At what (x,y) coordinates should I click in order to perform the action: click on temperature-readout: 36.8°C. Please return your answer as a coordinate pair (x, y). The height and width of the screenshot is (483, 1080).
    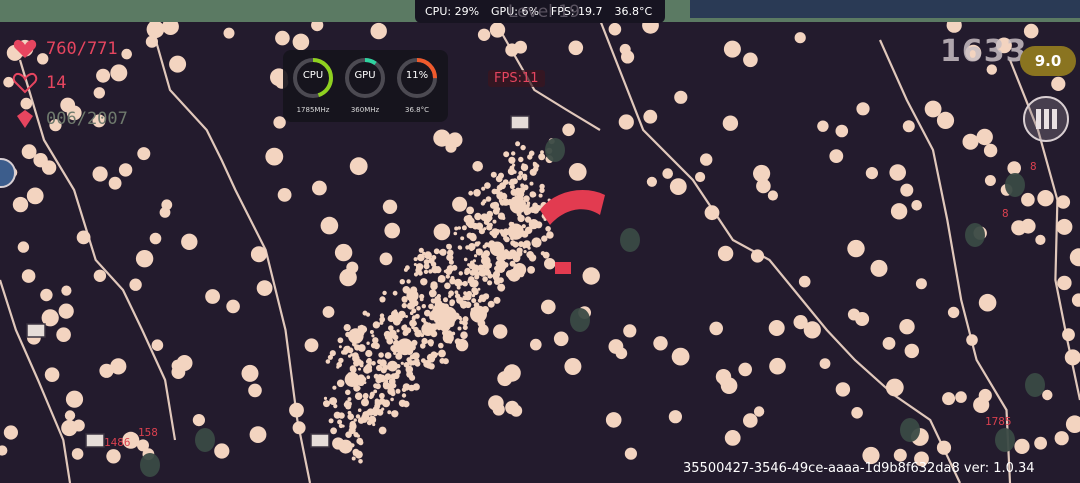
    Looking at the image, I should click on (633, 11).